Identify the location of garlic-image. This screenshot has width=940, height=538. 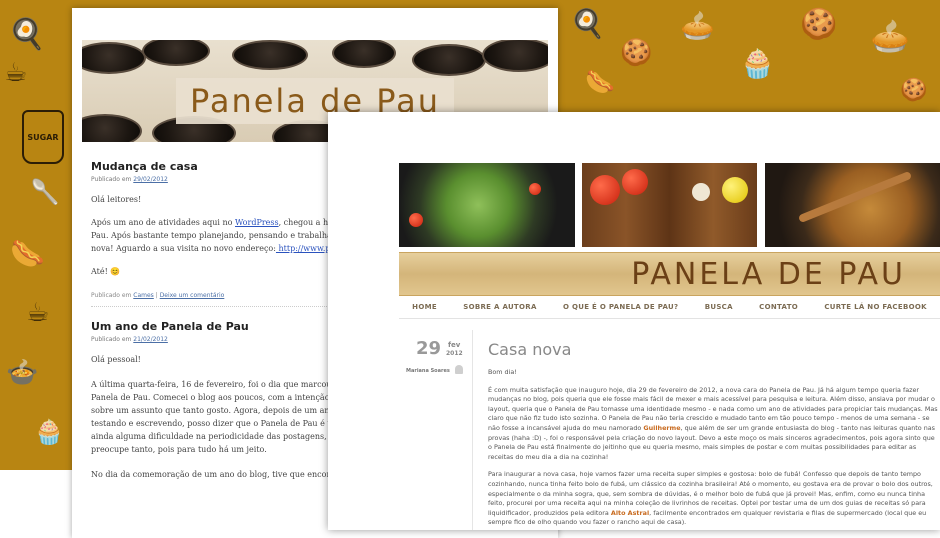
(701, 192).